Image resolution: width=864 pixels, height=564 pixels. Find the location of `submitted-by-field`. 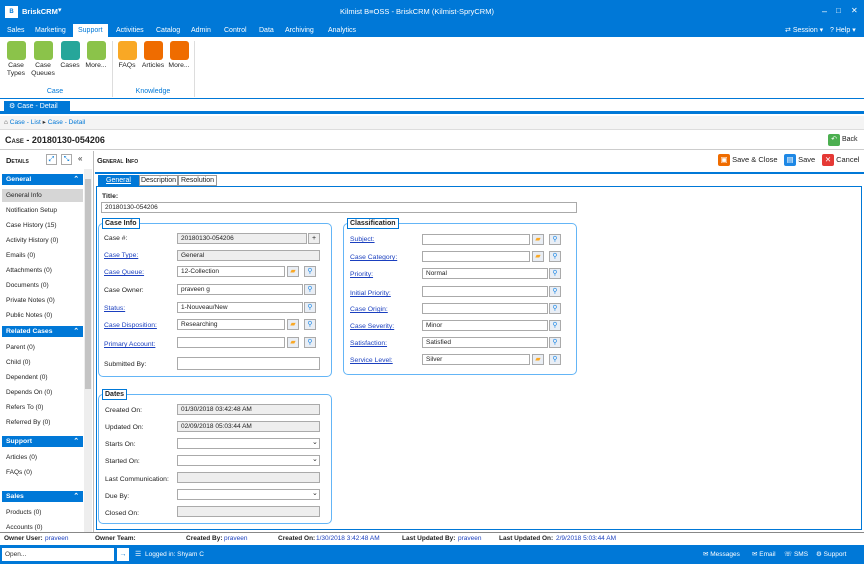

submitted-by-field is located at coordinates (248, 363).